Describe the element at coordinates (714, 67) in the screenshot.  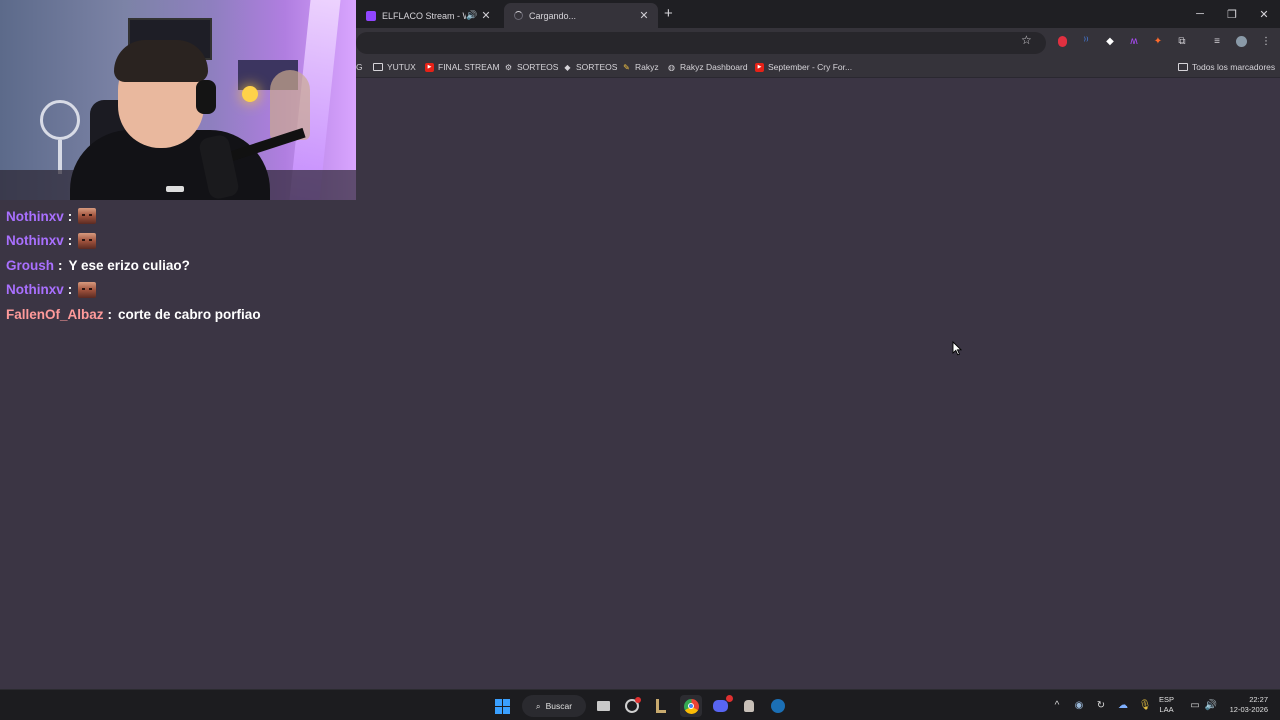
I see `bookmark-label: Rakyz Dashboard` at that location.